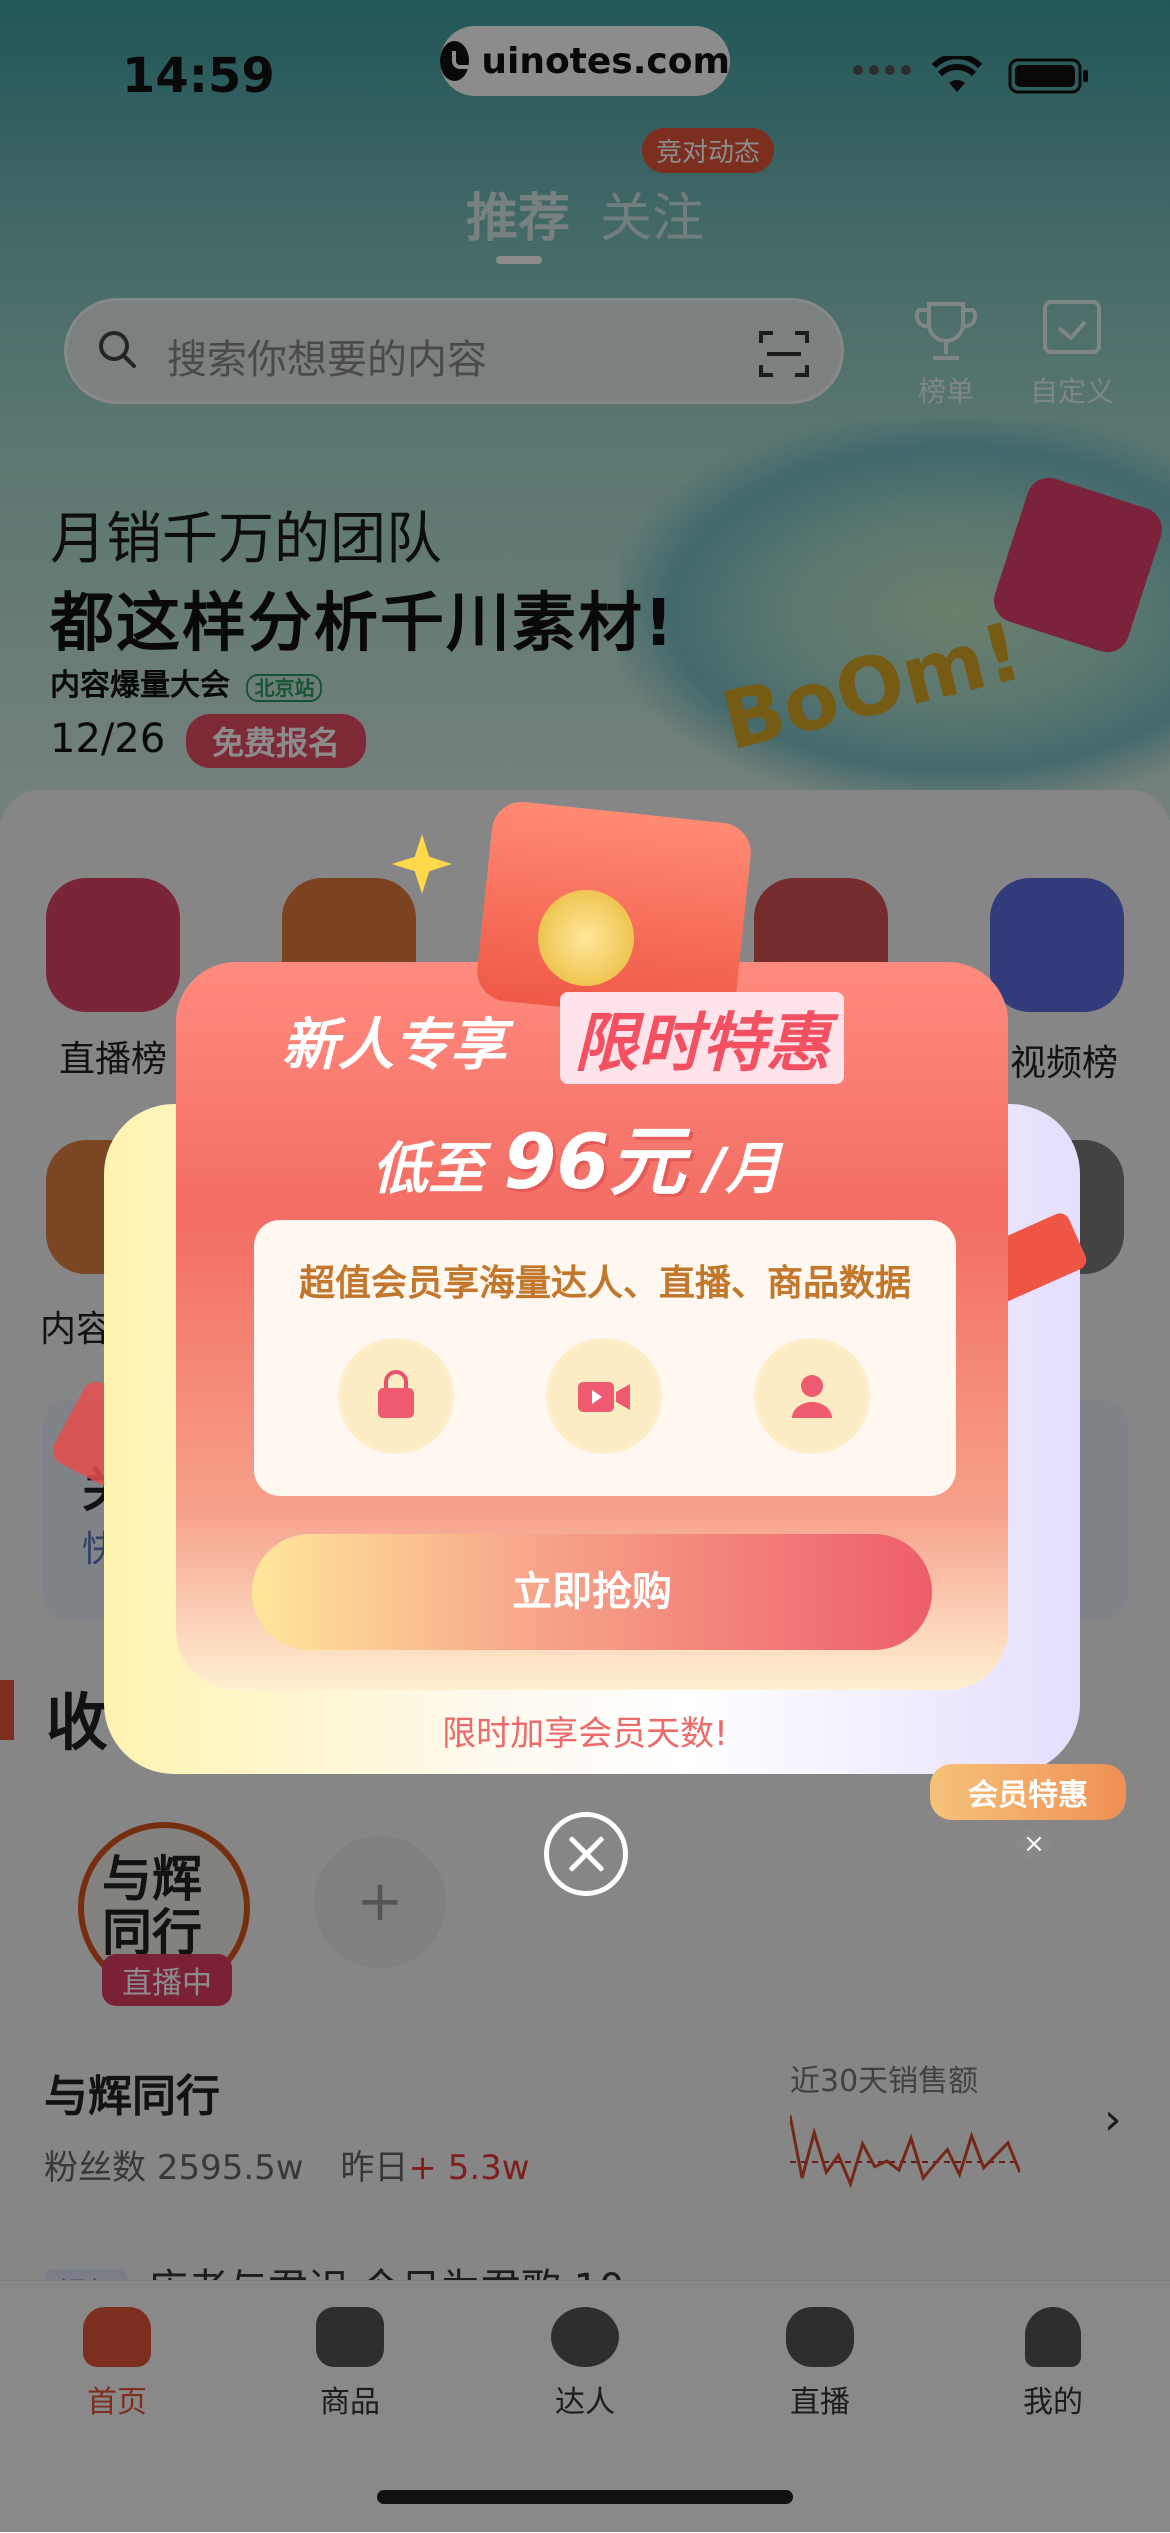 The image size is (1170, 2533). I want to click on modal-heading-highlight: 限时特惠, so click(702, 1038).